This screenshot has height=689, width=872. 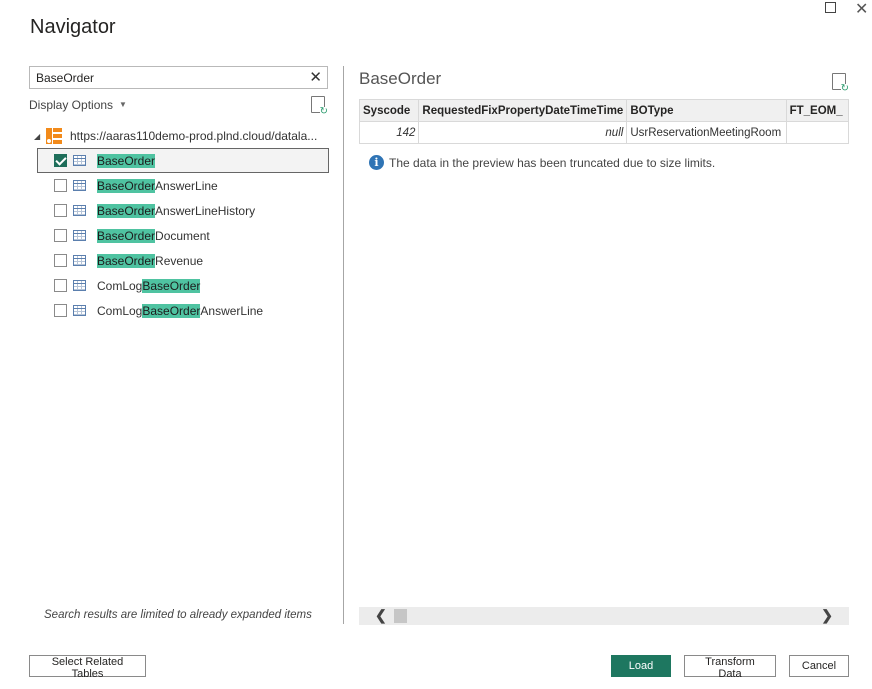 I want to click on tree-item: BaseOrderAnswerLine, so click(x=183, y=185).